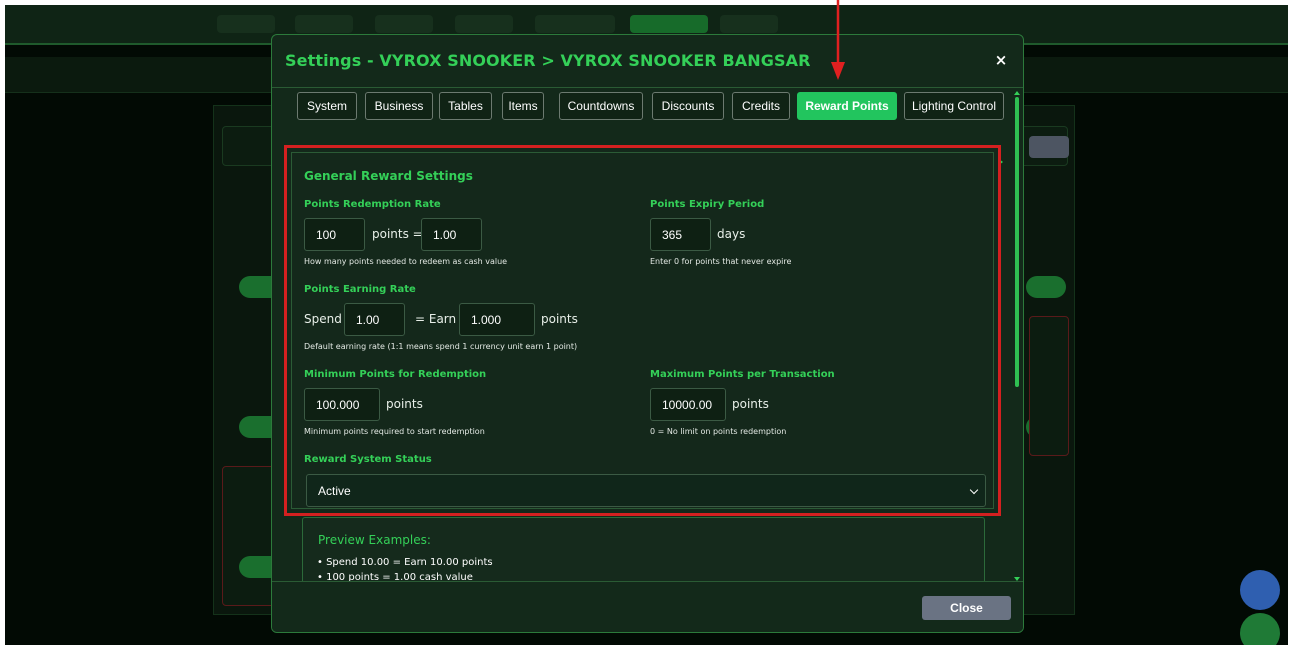 This screenshot has width=1302, height=650. Describe the element at coordinates (388, 176) in the screenshot. I see `section-title: General Reward Settings` at that location.